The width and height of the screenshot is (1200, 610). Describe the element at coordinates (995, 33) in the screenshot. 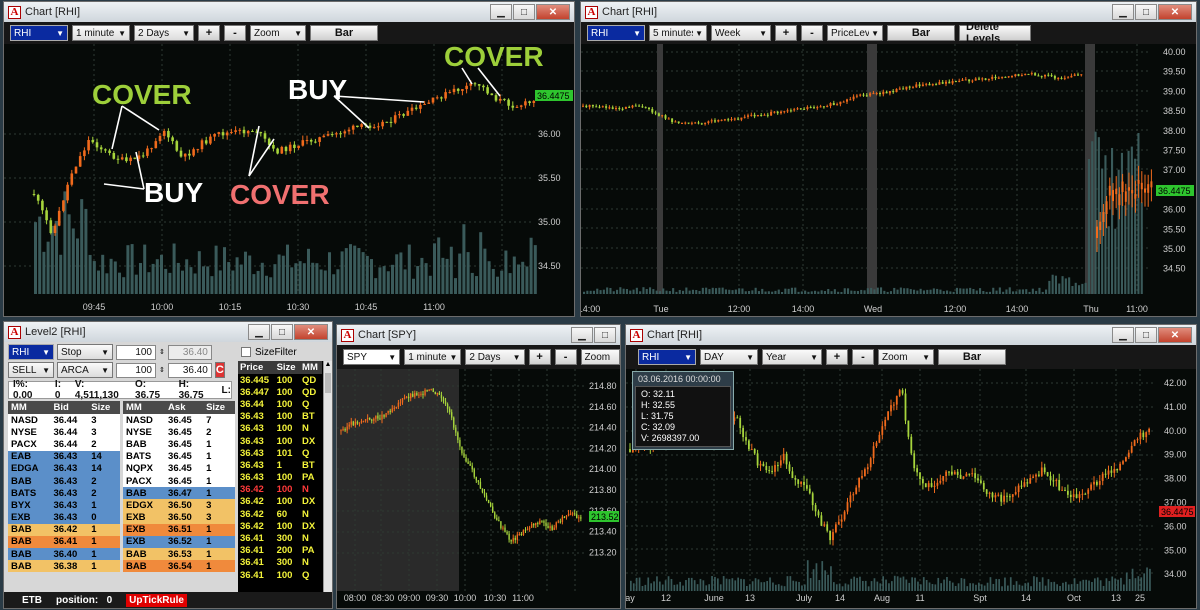

I see `delete-levels-button: Delete Levels` at that location.